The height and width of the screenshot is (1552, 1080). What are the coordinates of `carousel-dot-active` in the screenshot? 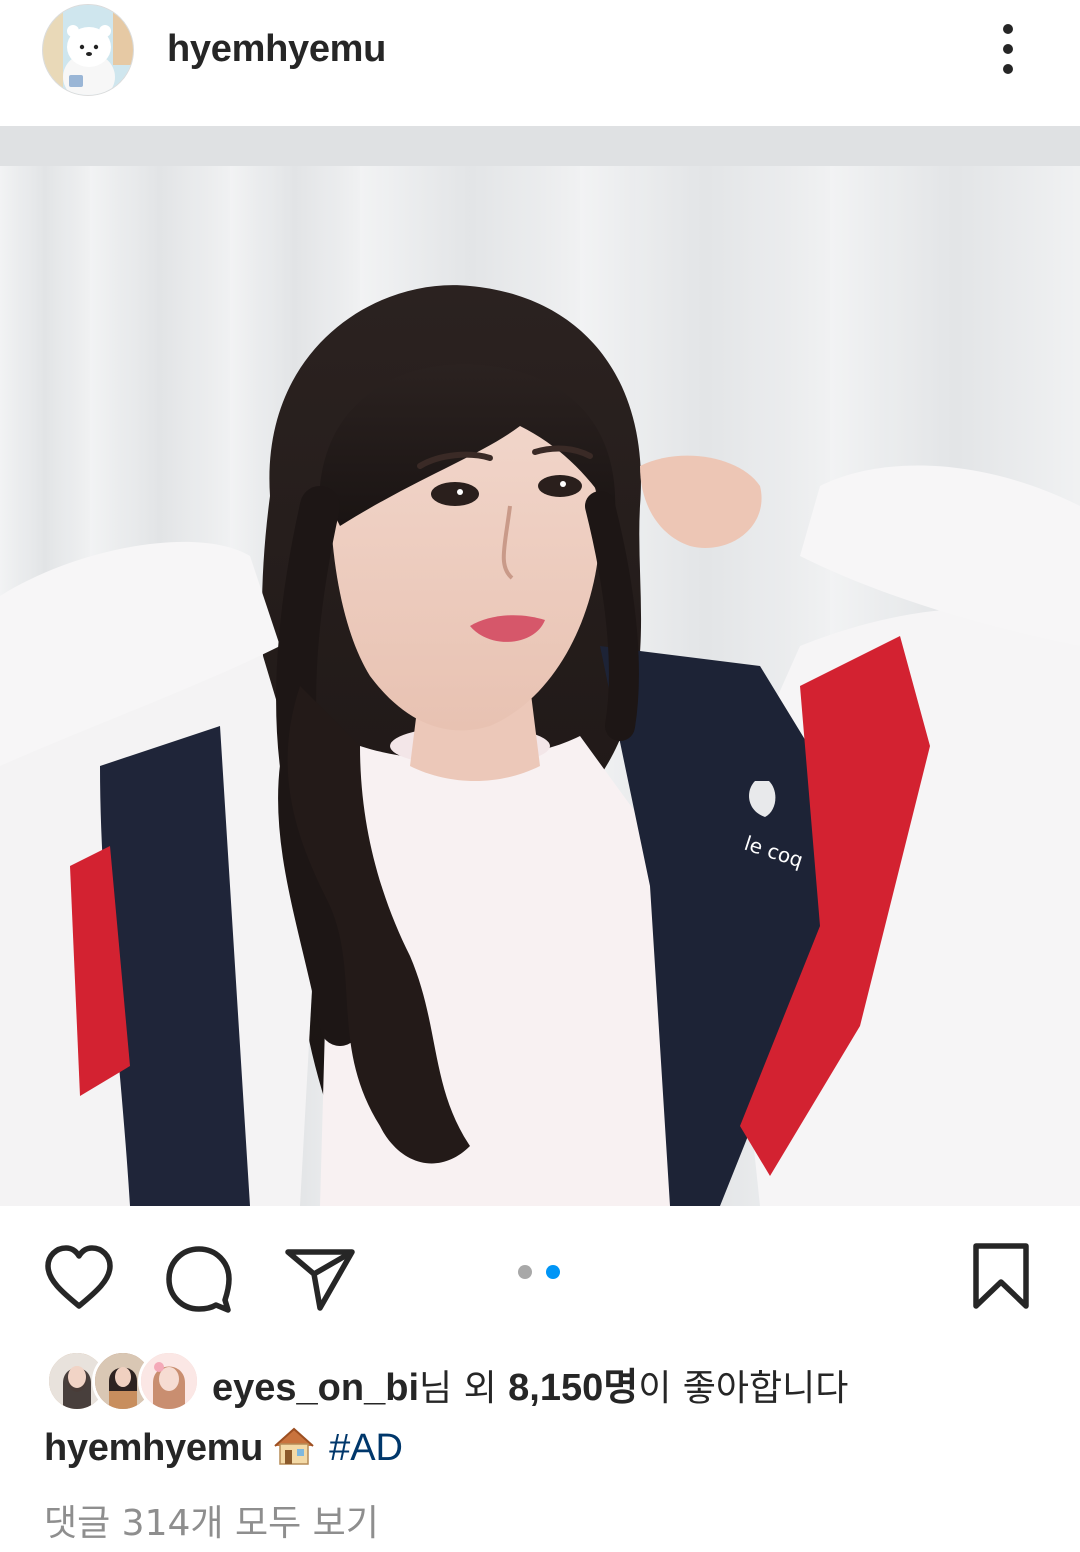 It's located at (553, 1272).